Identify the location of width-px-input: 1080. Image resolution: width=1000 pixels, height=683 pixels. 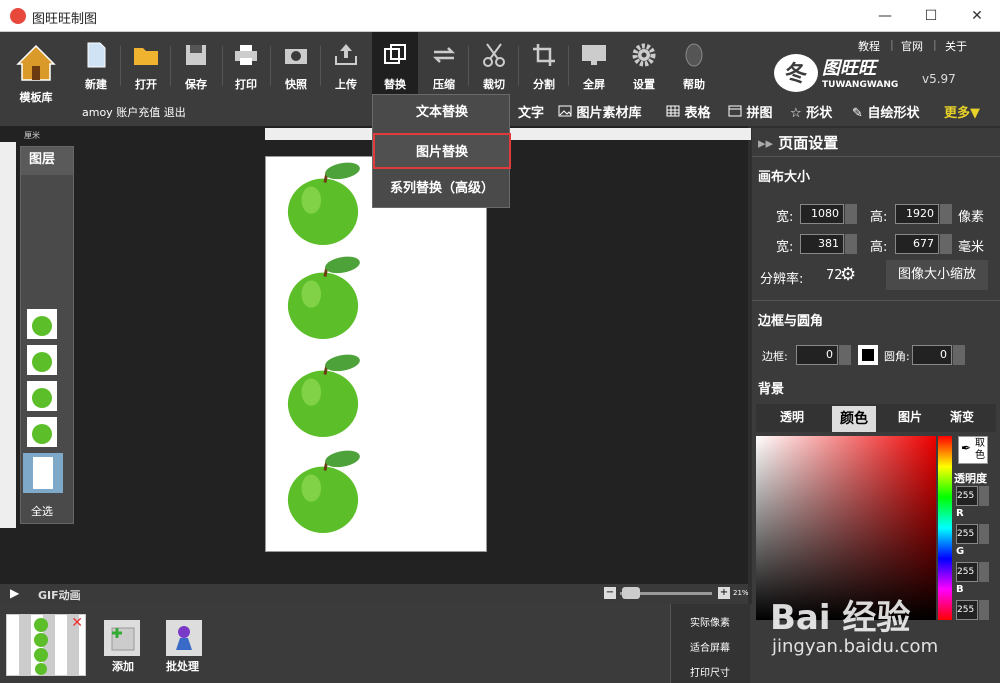
(822, 214).